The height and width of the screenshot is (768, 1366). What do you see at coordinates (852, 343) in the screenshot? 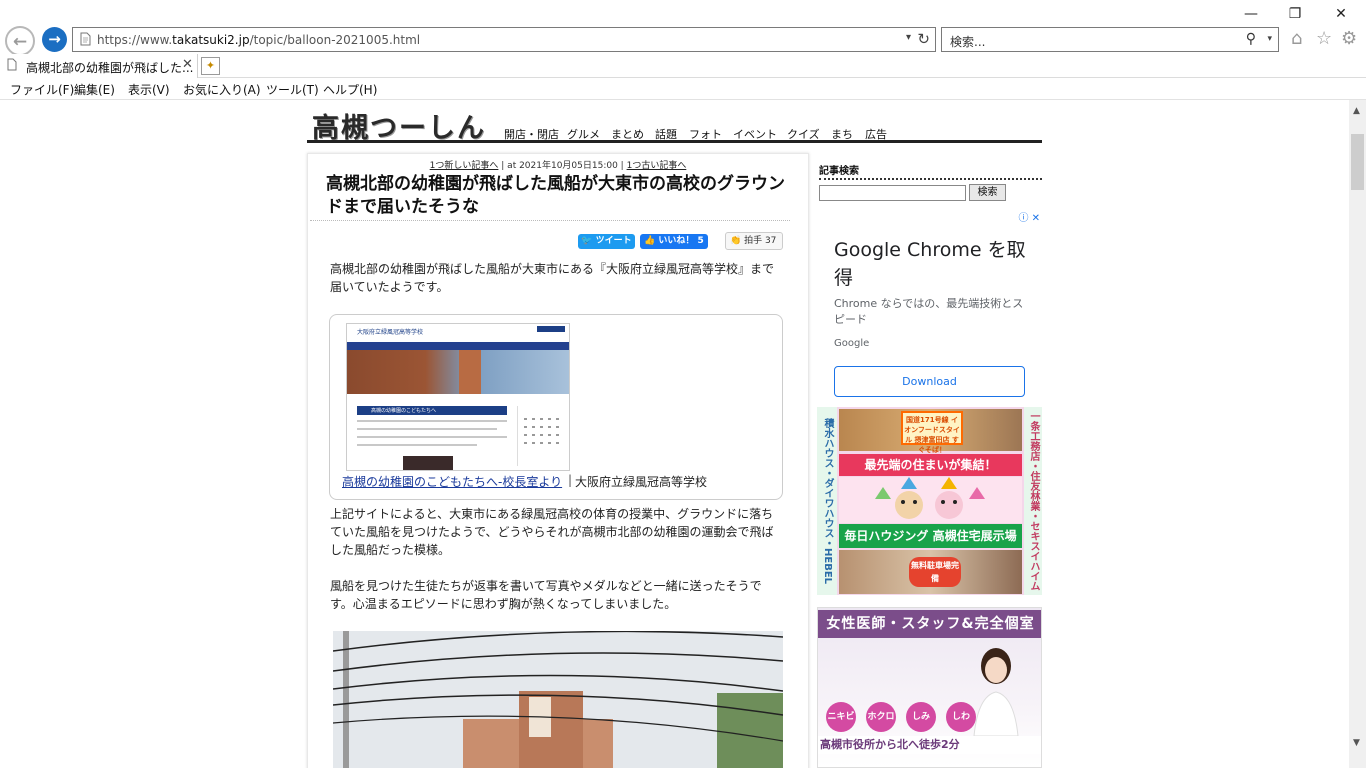
I see `ad-brand: Google` at bounding box center [852, 343].